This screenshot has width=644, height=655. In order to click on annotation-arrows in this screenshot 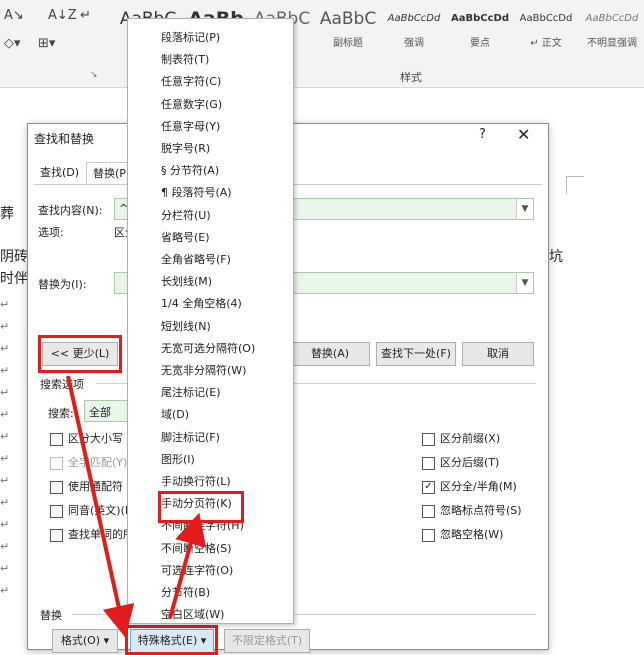, I will do `click(136, 506)`.